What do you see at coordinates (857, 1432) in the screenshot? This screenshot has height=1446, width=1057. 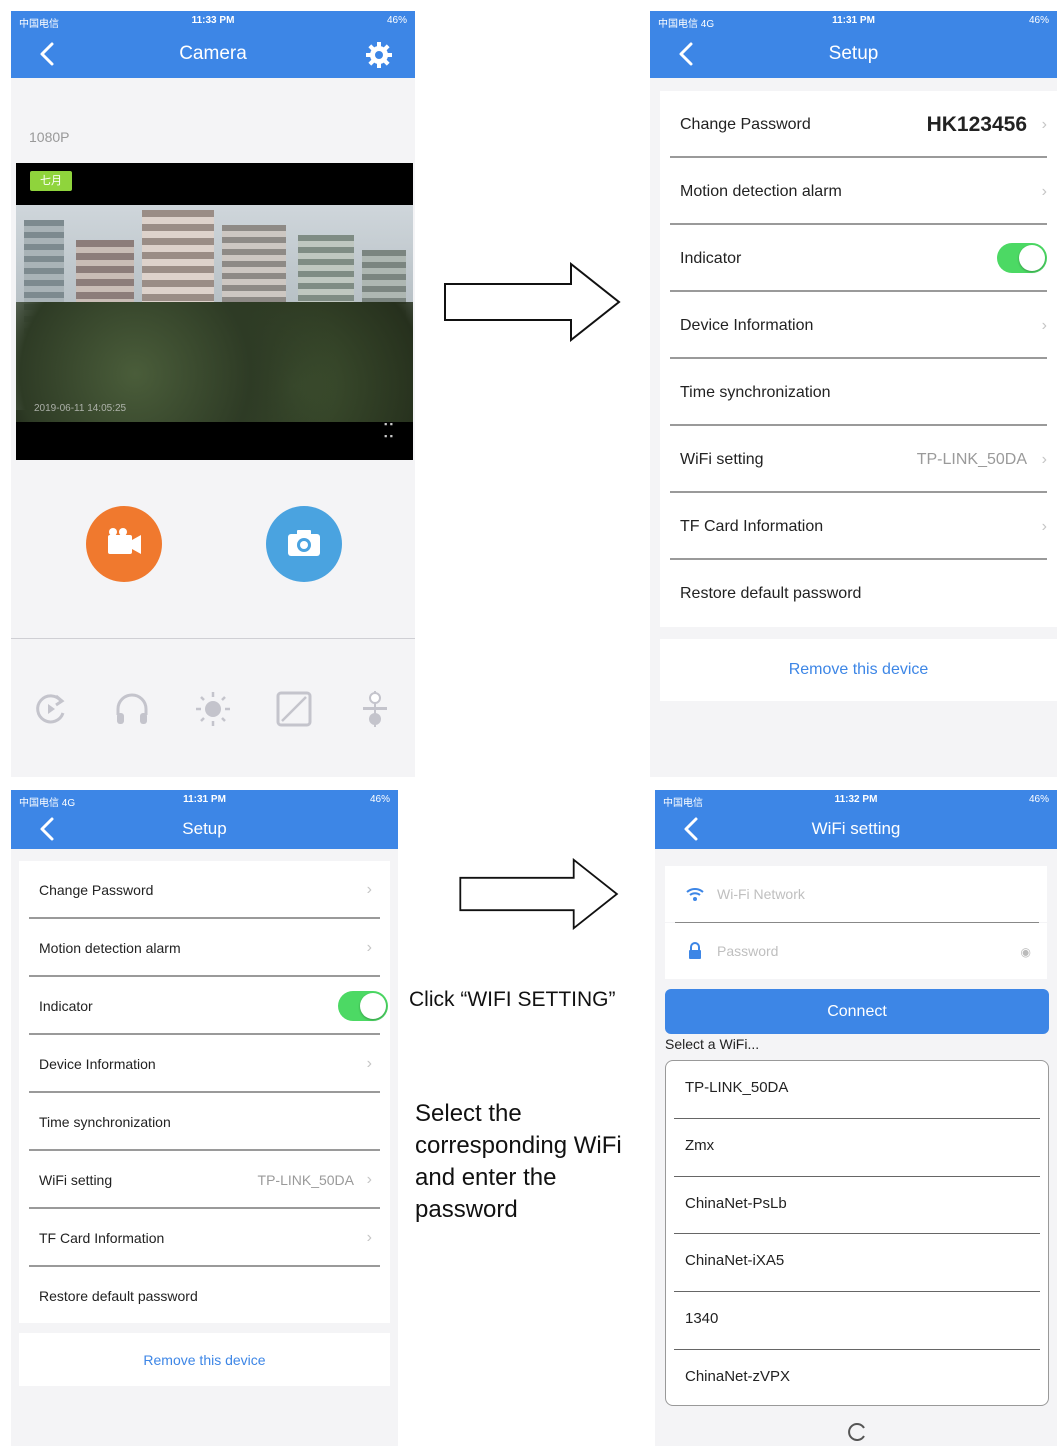 I see `refresh-icon` at bounding box center [857, 1432].